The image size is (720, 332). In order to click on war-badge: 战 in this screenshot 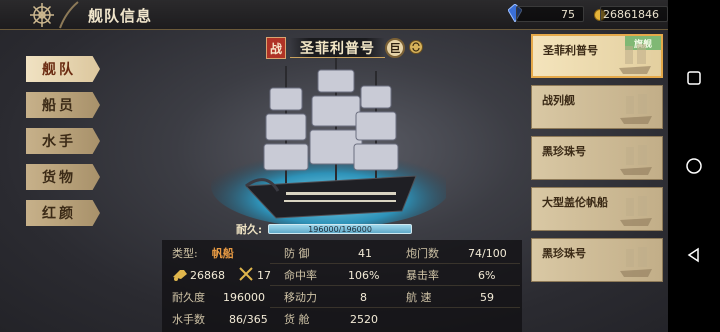, I will do `click(276, 48)`.